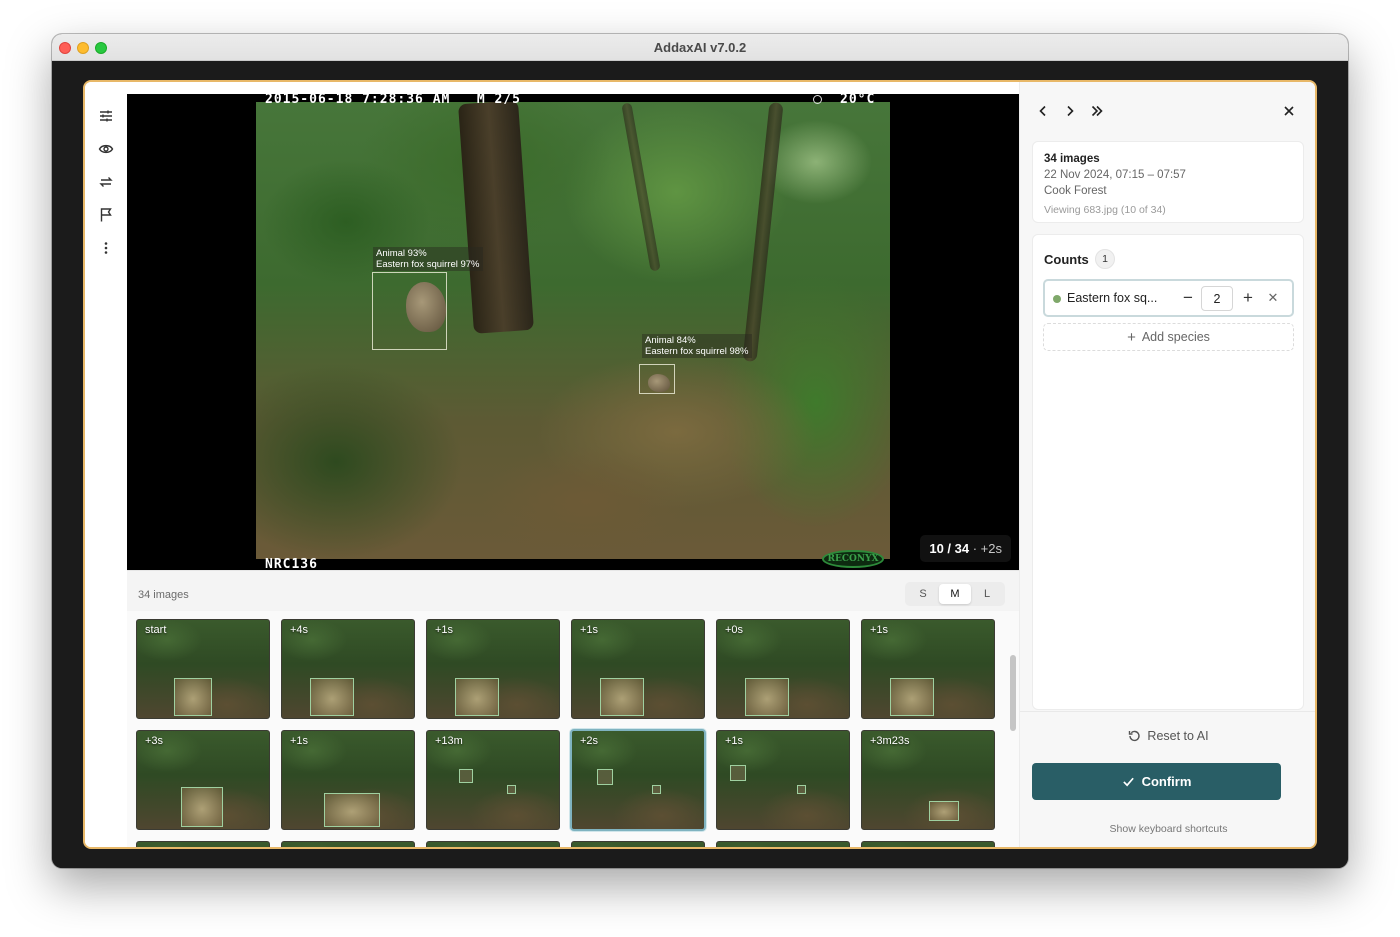 The image size is (1400, 937). I want to click on skip-forward-button, so click(1097, 111).